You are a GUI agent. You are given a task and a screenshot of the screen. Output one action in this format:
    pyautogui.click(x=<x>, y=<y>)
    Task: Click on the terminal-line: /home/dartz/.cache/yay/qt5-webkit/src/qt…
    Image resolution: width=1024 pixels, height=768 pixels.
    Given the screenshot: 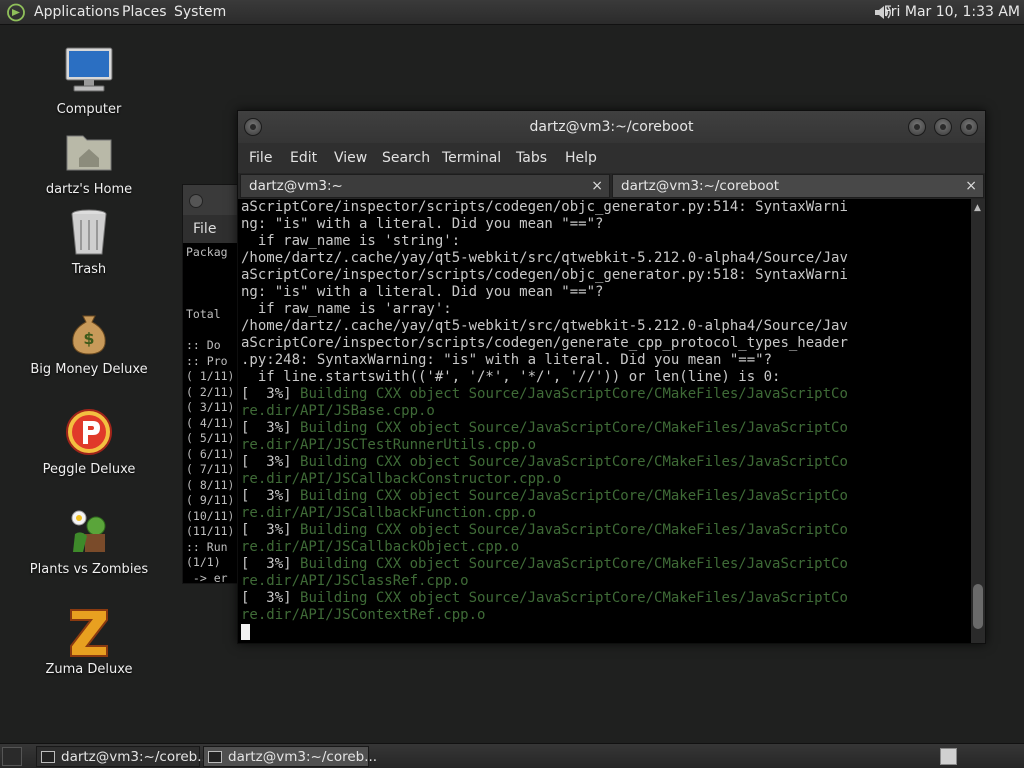 What is the action you would take?
    pyautogui.click(x=544, y=326)
    